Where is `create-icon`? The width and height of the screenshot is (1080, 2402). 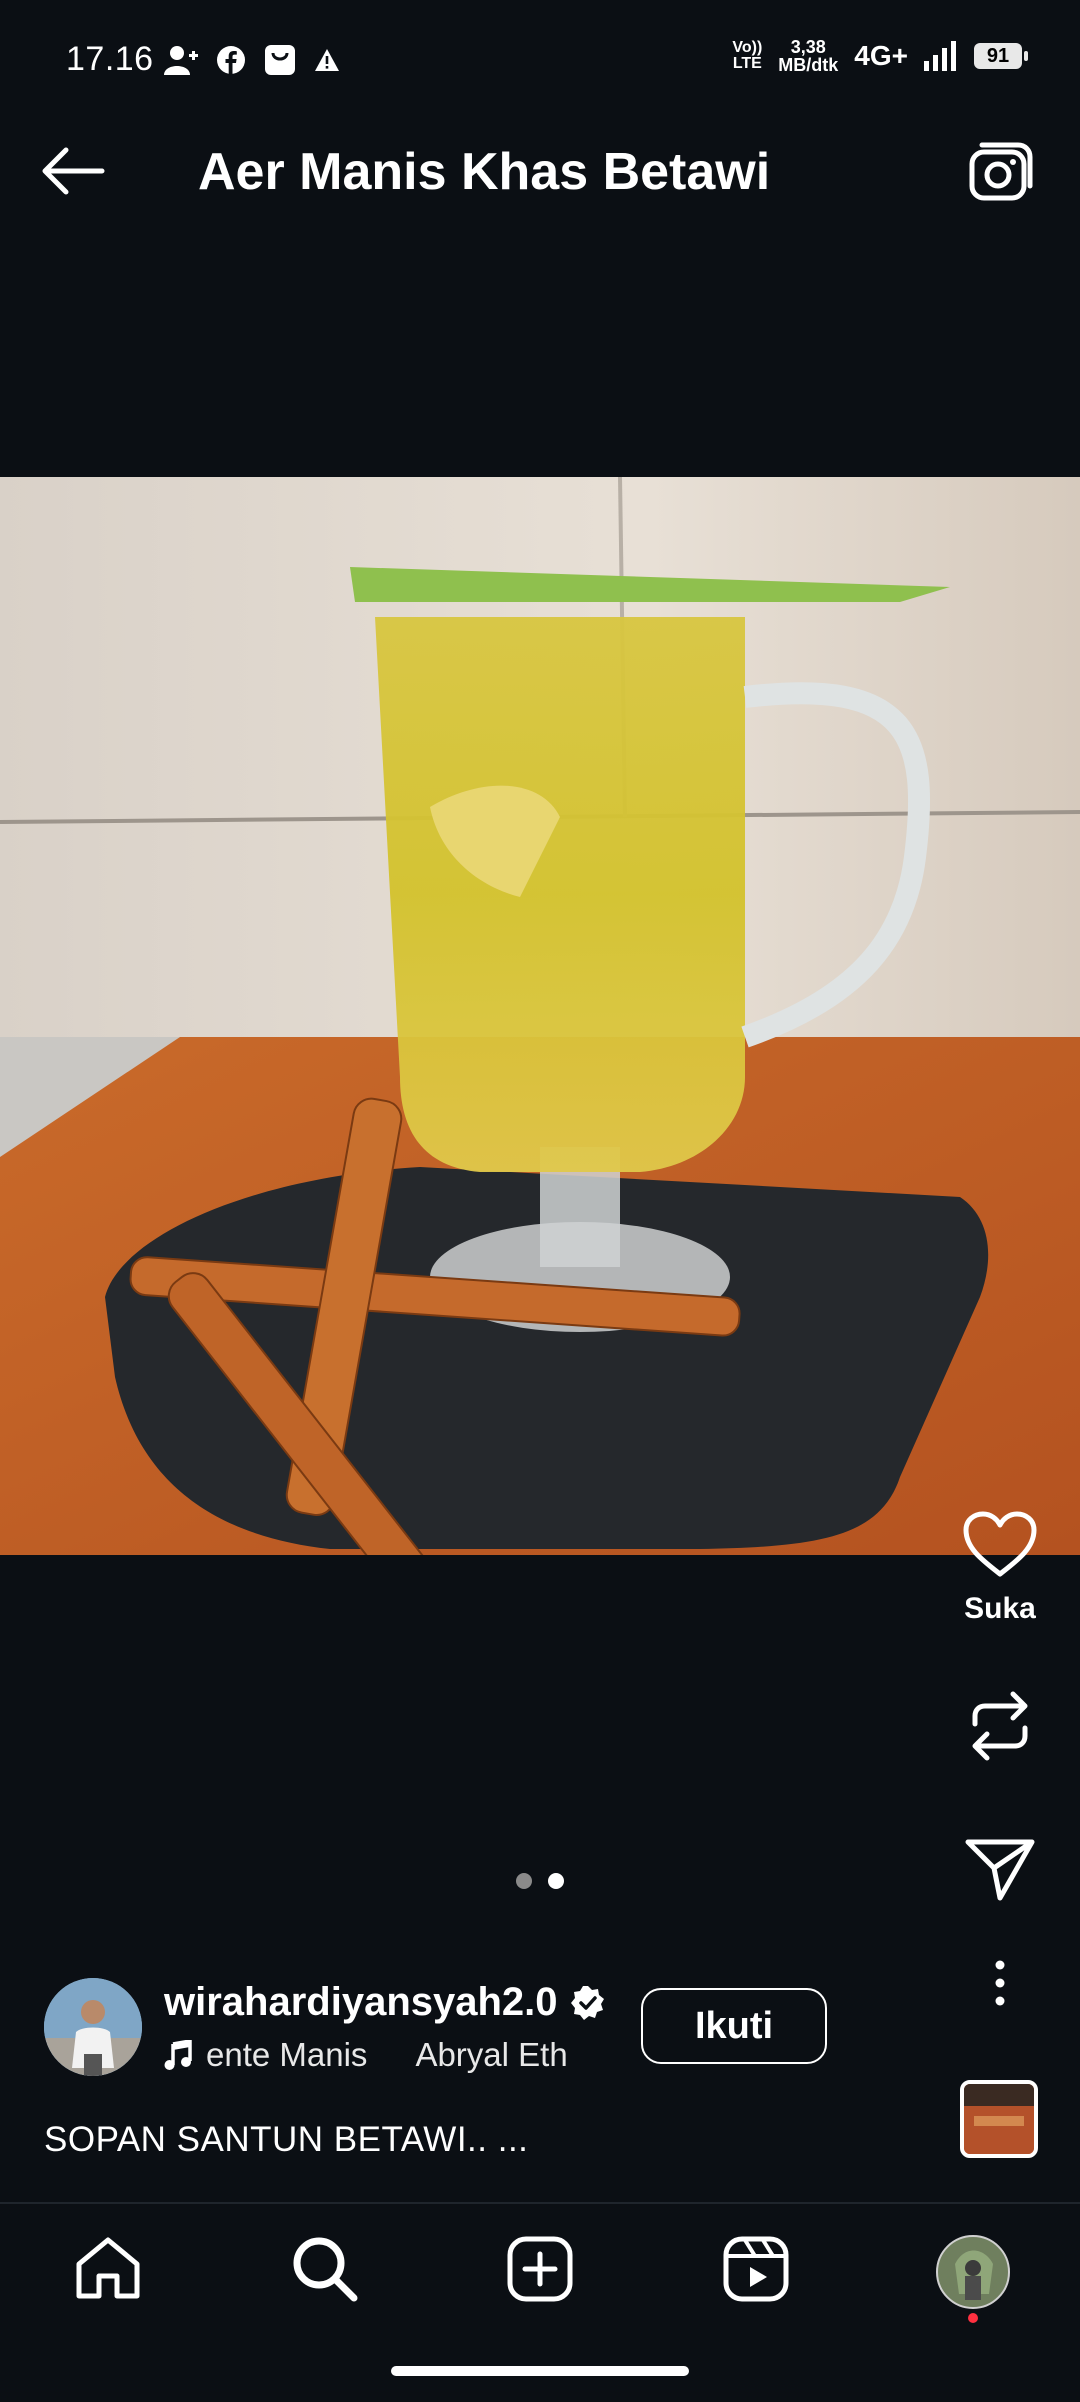 create-icon is located at coordinates (540, 2269).